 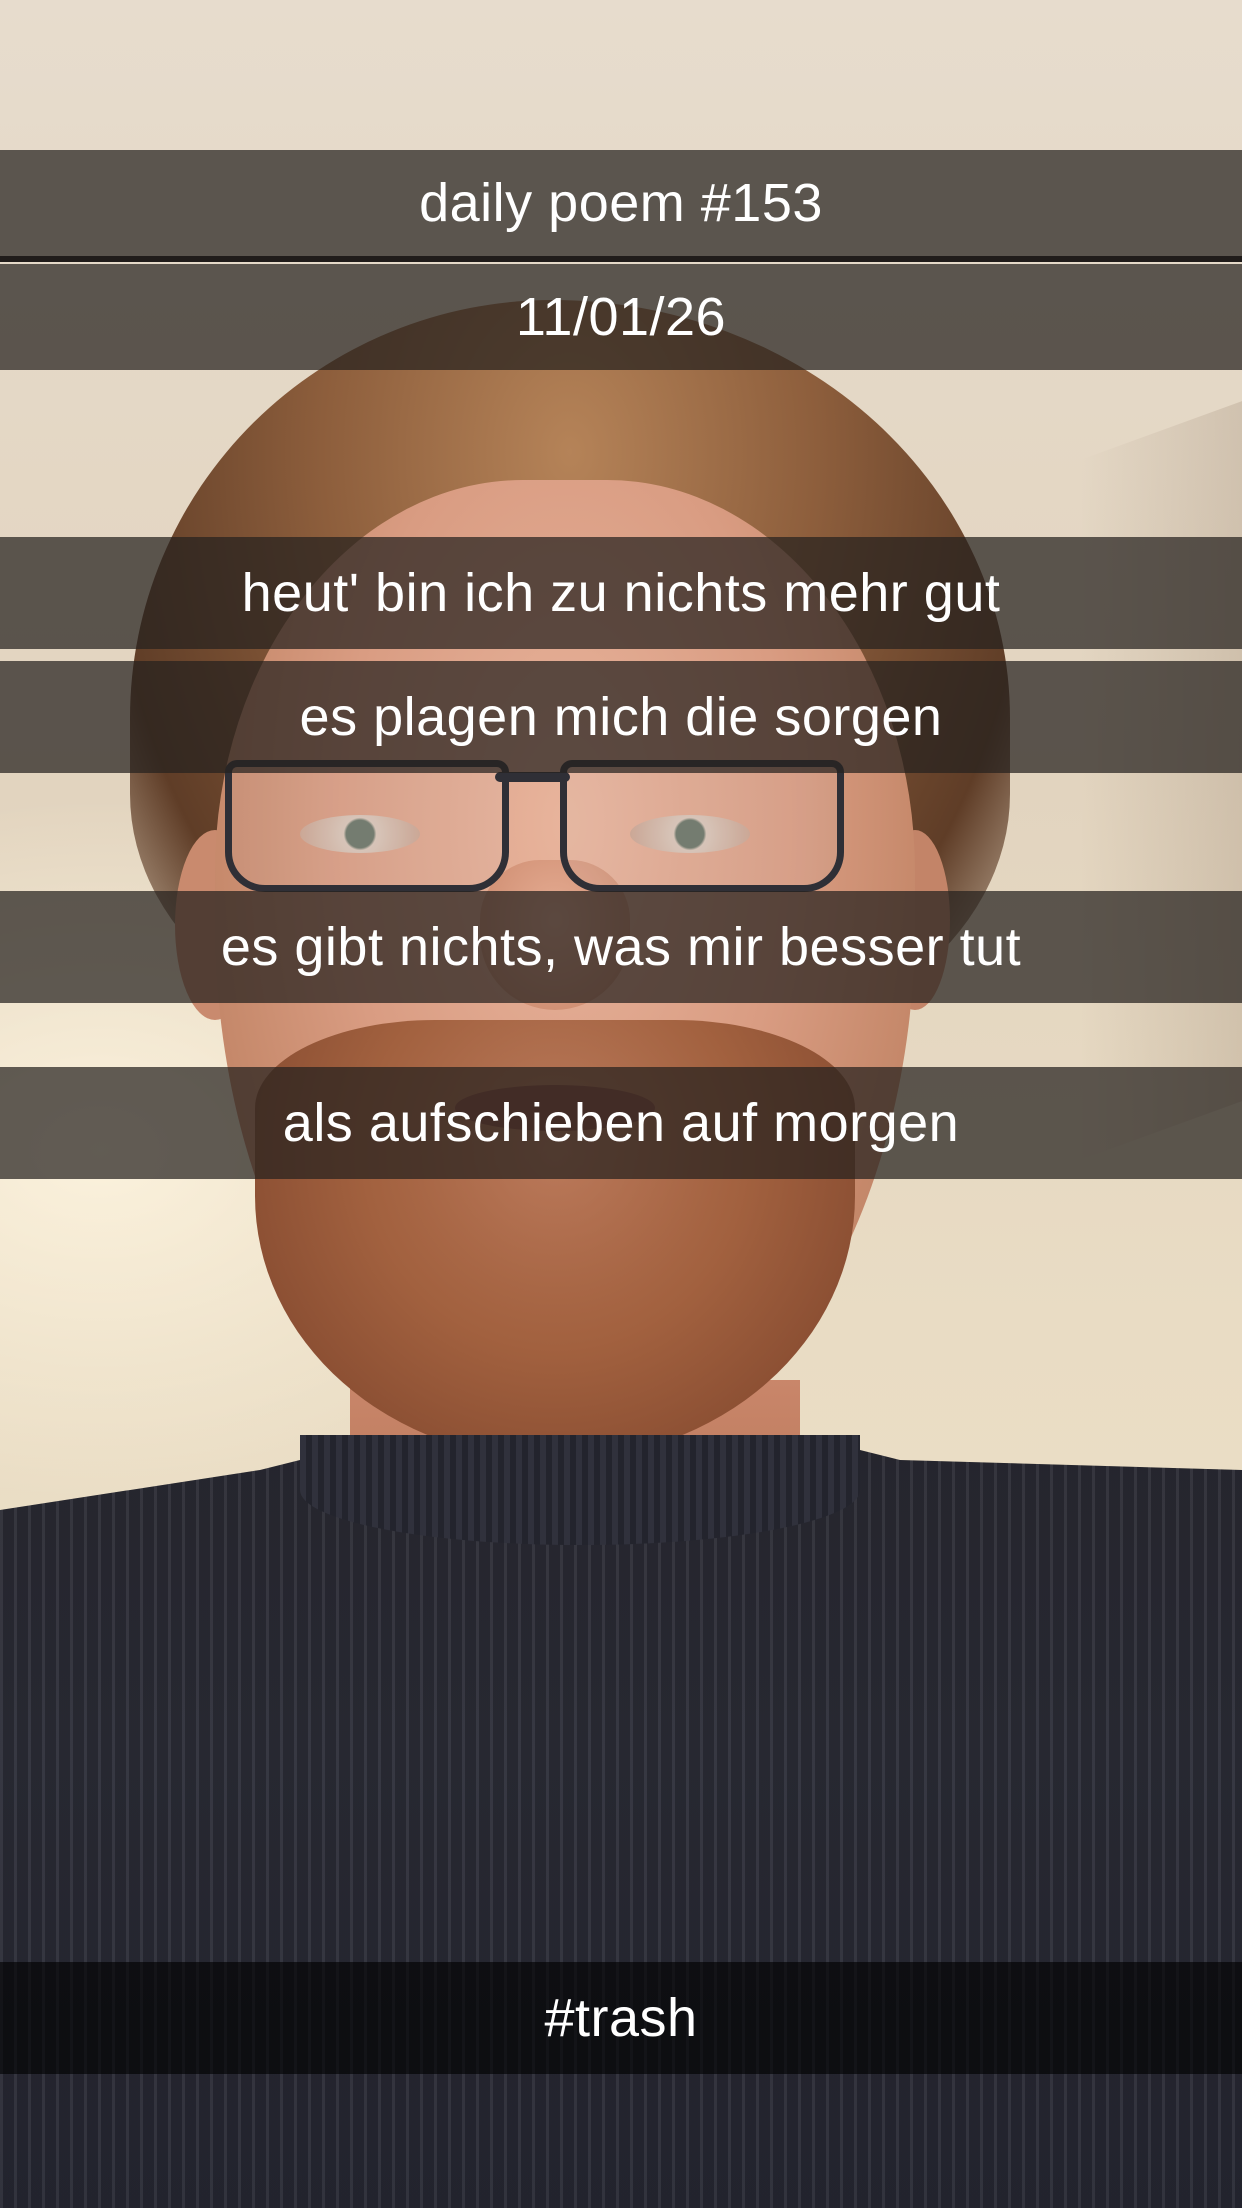 I want to click on caption-line-4: als aufschieben auf morgen, so click(x=621, y=1123).